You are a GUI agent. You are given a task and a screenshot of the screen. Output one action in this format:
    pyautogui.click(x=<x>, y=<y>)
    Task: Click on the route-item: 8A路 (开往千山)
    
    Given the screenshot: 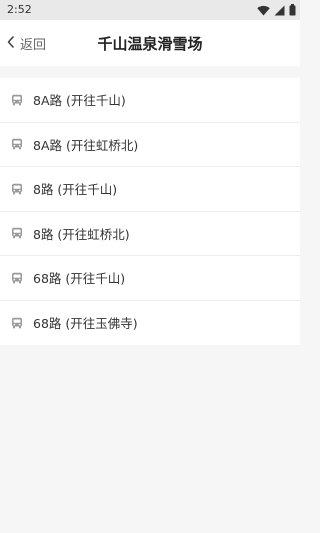 What is the action you would take?
    pyautogui.click(x=150, y=100)
    